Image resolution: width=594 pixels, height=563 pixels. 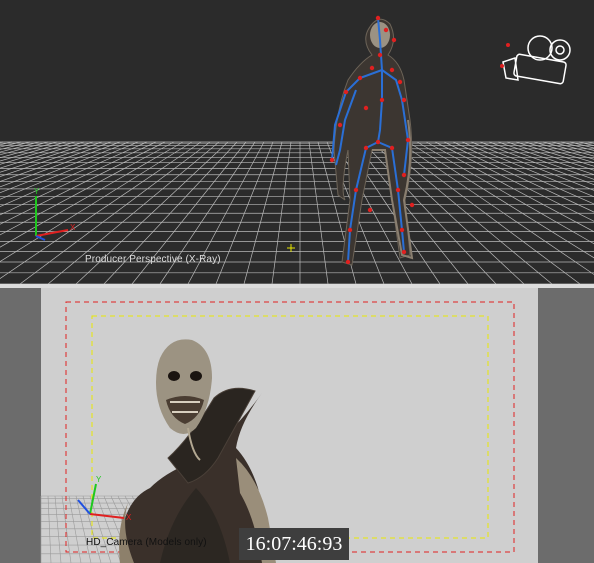 I want to click on center-crosshair-icon, so click(x=291, y=248).